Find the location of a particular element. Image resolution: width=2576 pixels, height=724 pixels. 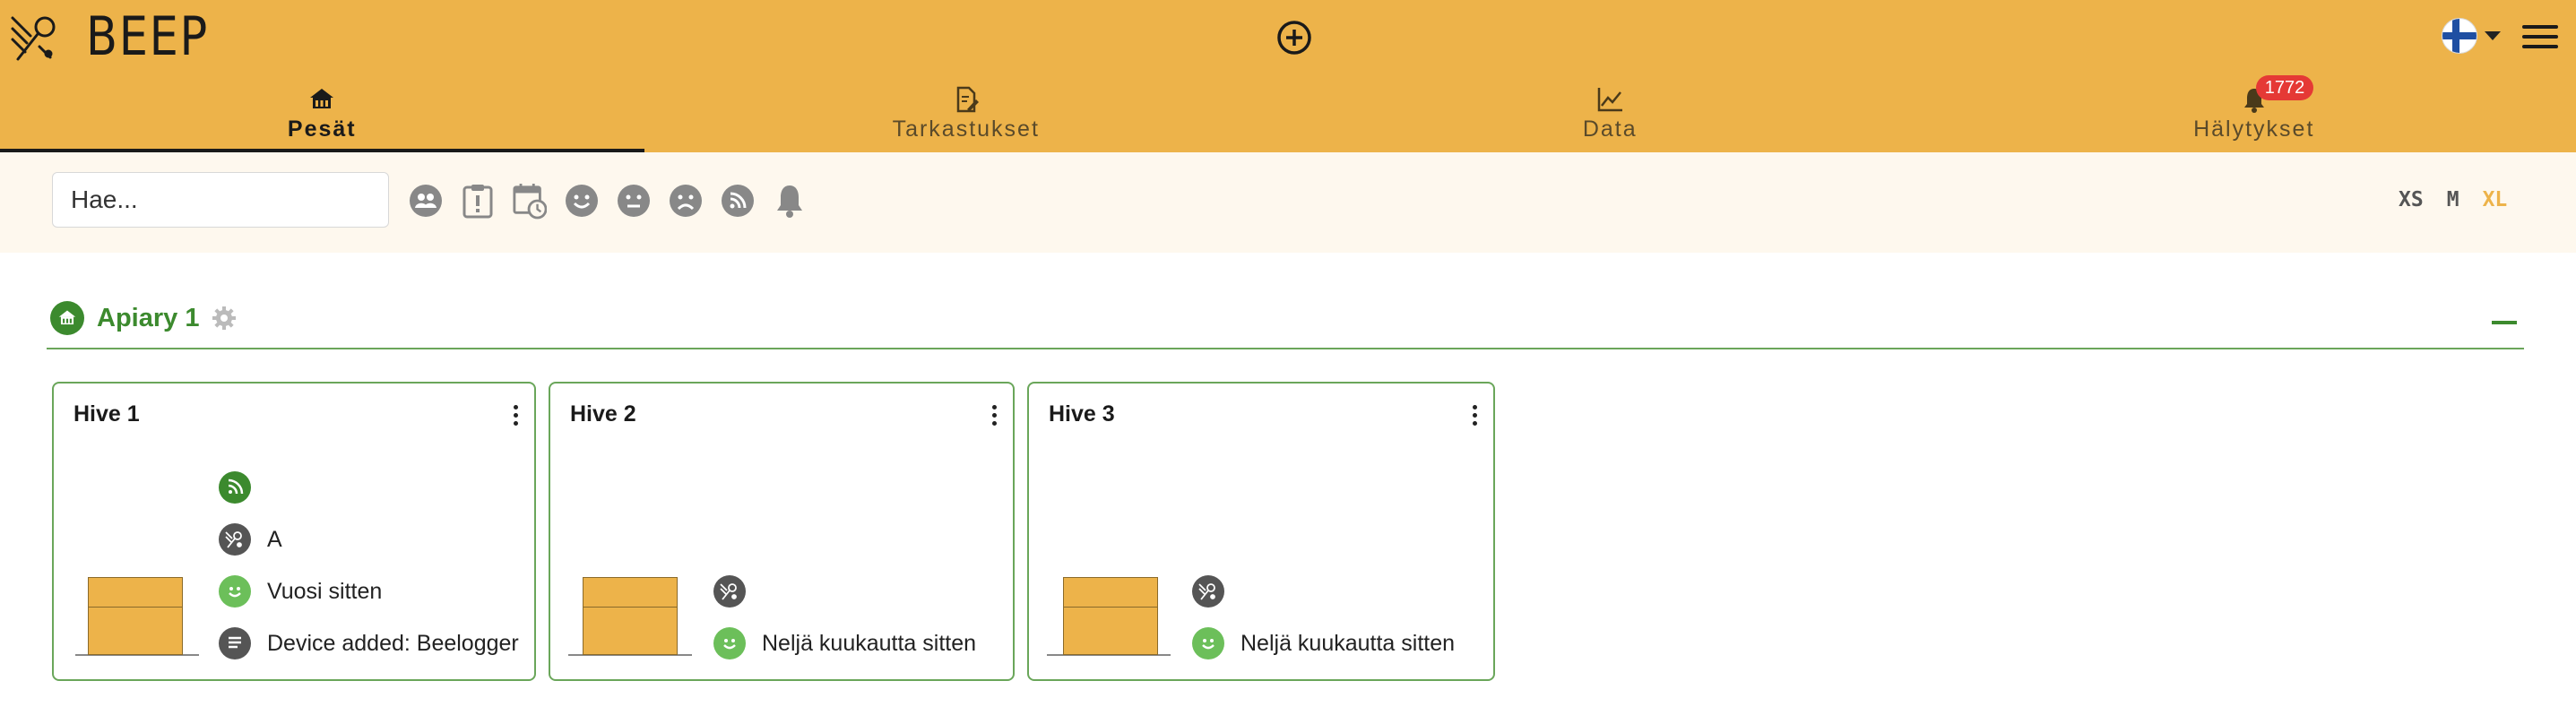

tab-pesat: Pesät is located at coordinates (322, 115).